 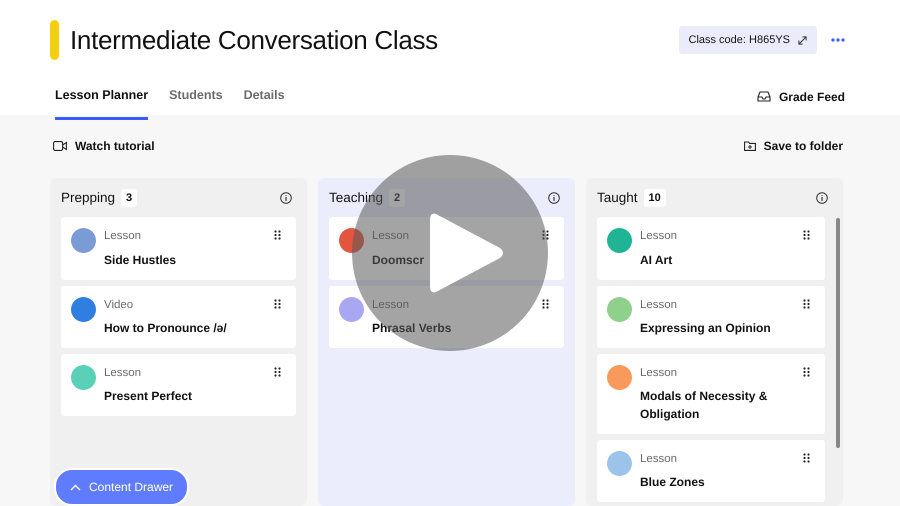 I want to click on column-title: Prepping, so click(x=88, y=198).